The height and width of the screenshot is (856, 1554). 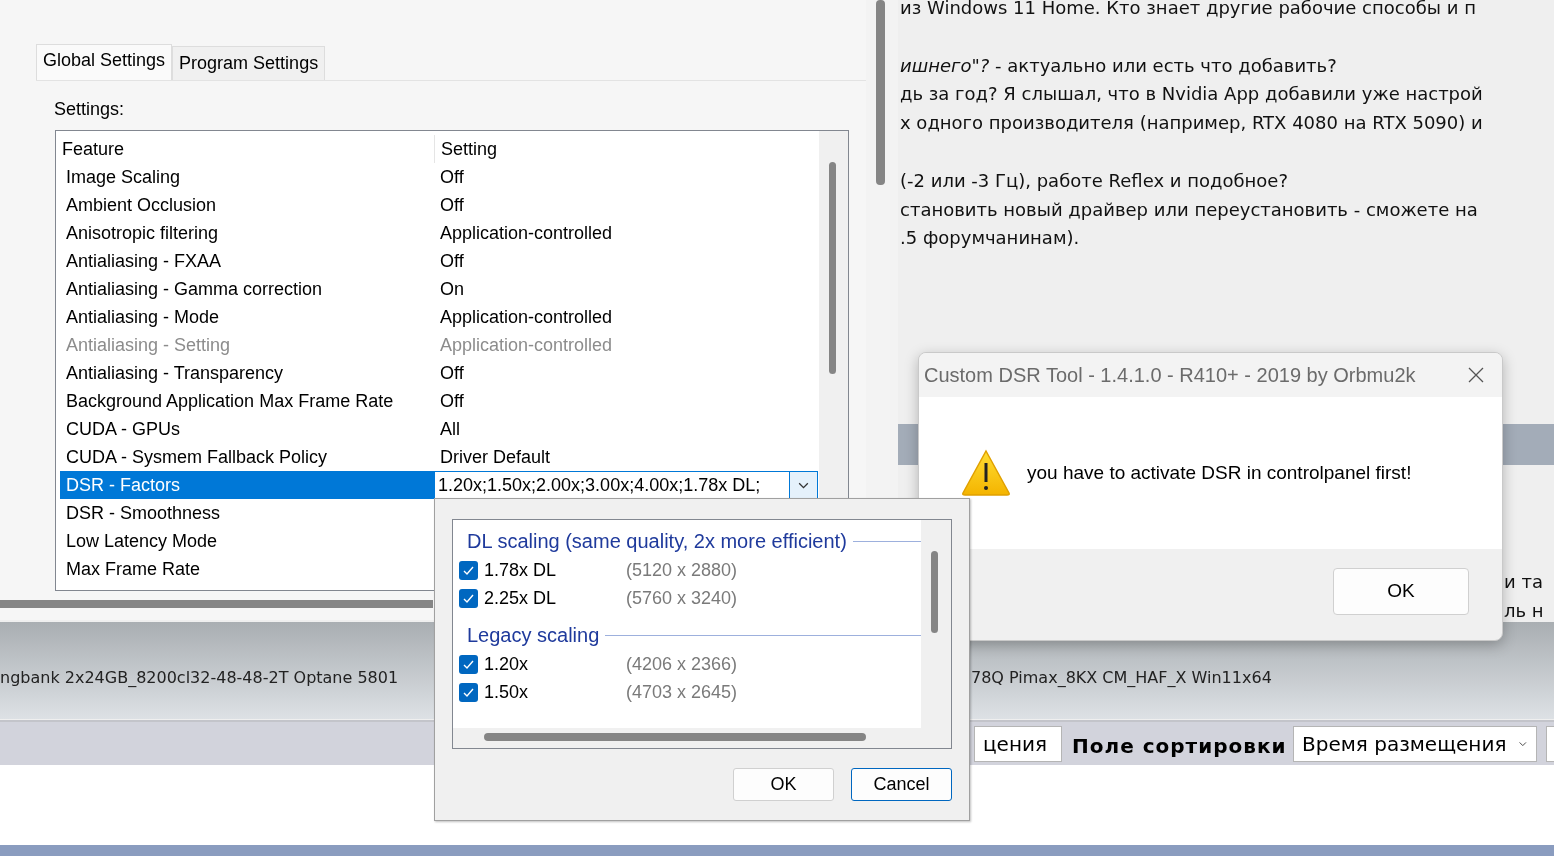 What do you see at coordinates (247, 541) in the screenshot?
I see `feature-cell: Low Latency Mode` at bounding box center [247, 541].